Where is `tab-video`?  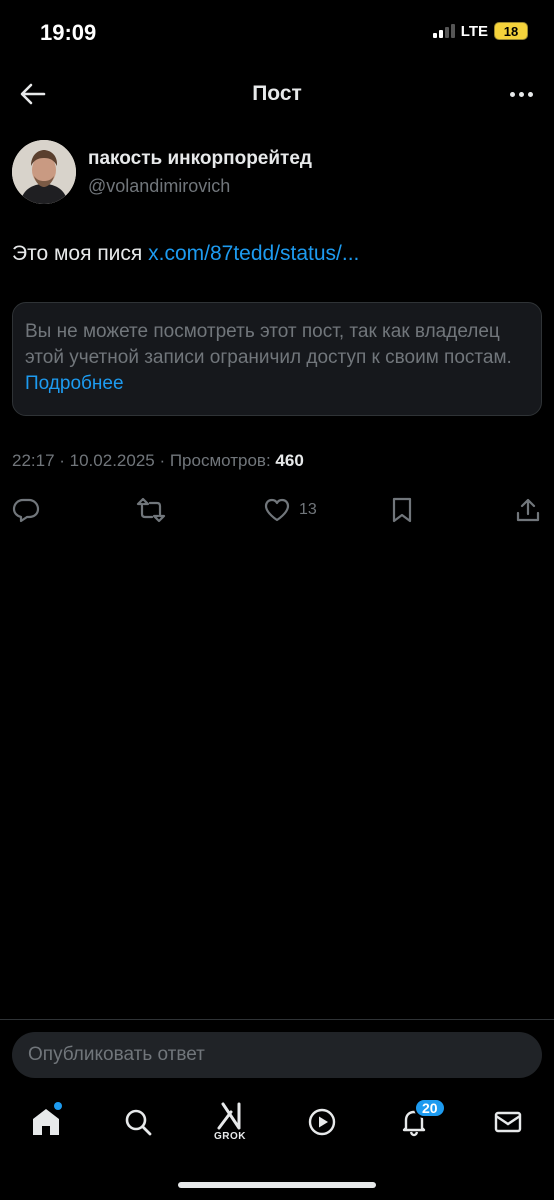 tab-video is located at coordinates (322, 1122).